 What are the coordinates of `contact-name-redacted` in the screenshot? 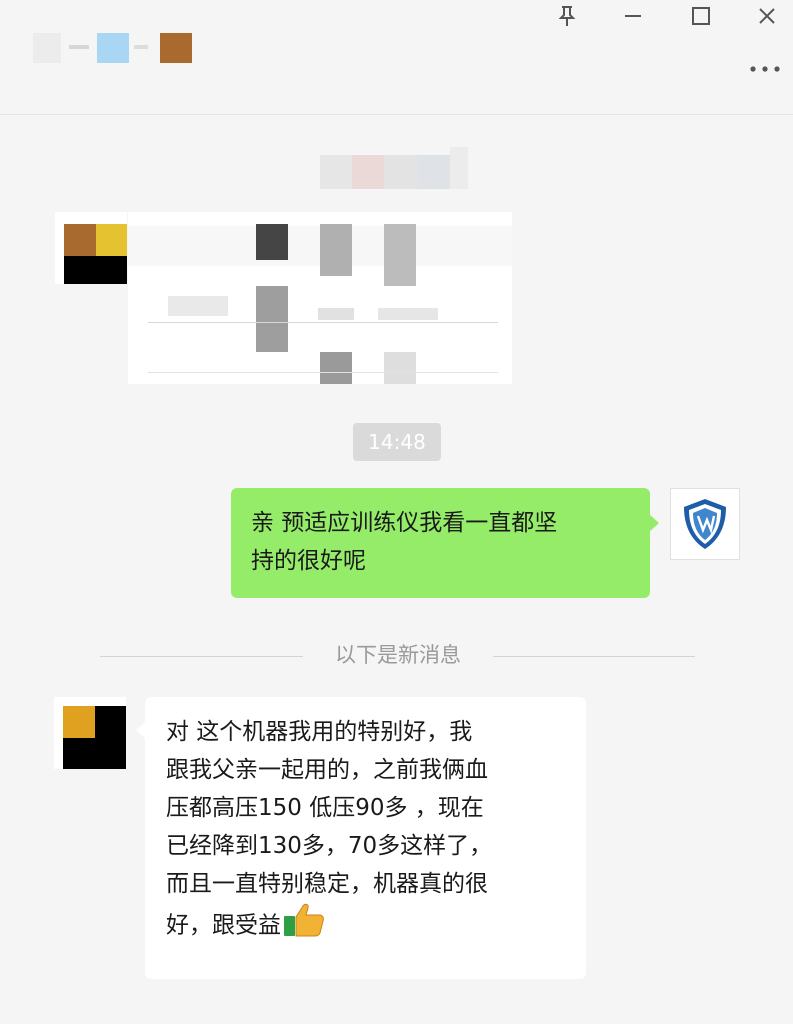 It's located at (113, 49).